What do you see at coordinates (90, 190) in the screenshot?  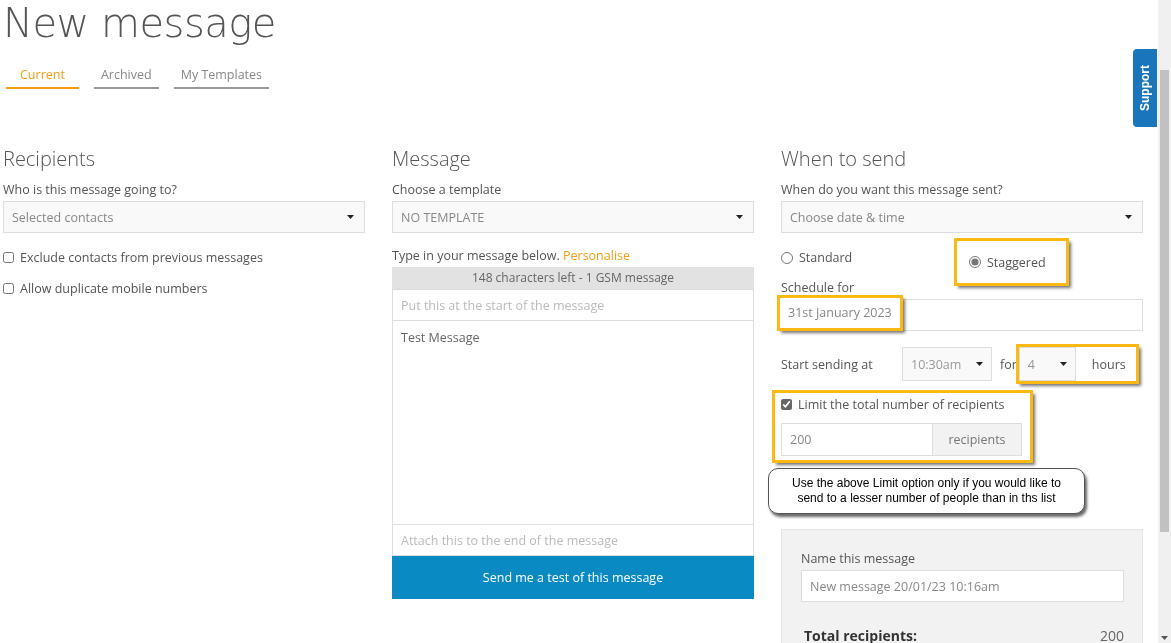 I see `field-label: Who is this message going to?` at bounding box center [90, 190].